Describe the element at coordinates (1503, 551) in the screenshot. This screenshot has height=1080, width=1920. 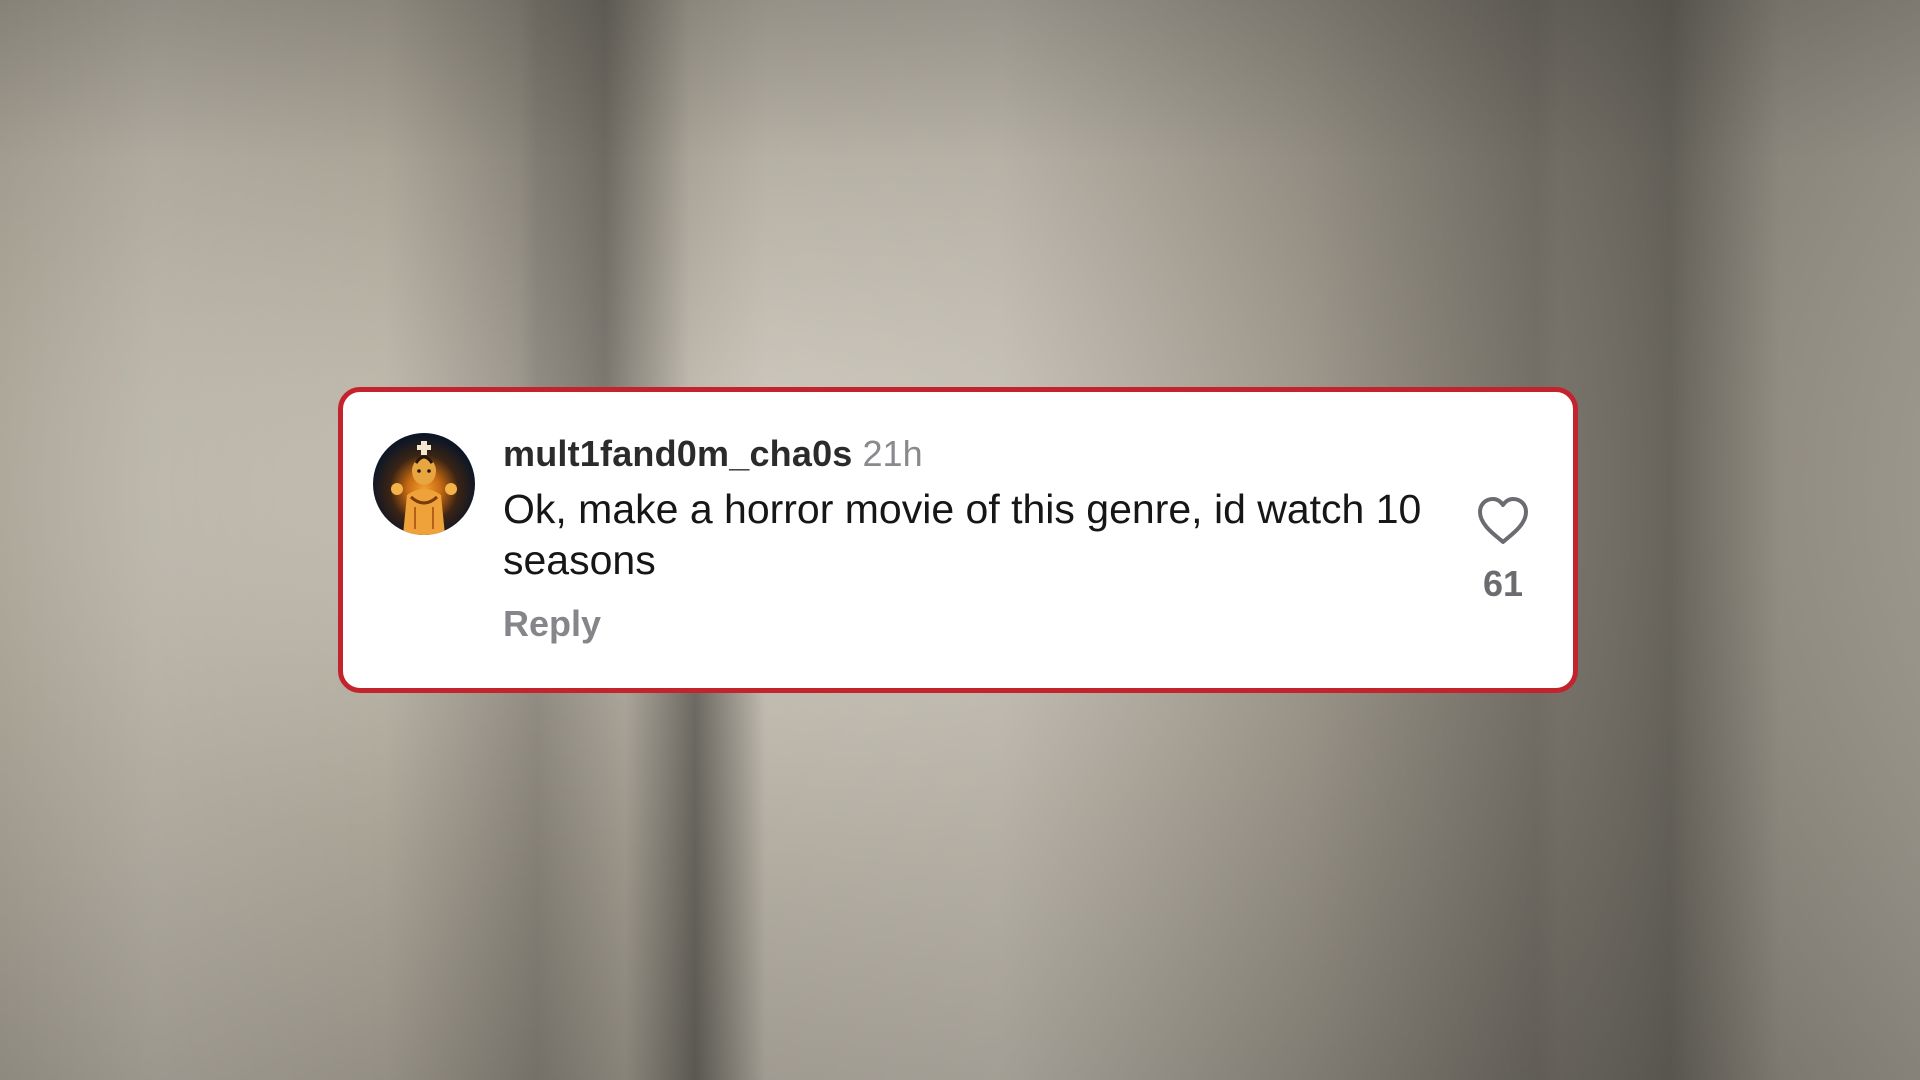
I see `like-control: 61` at that location.